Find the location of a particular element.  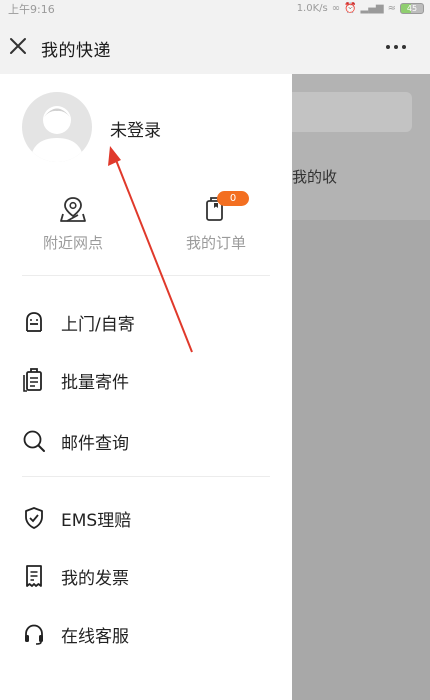

avatar is located at coordinates (57, 127).